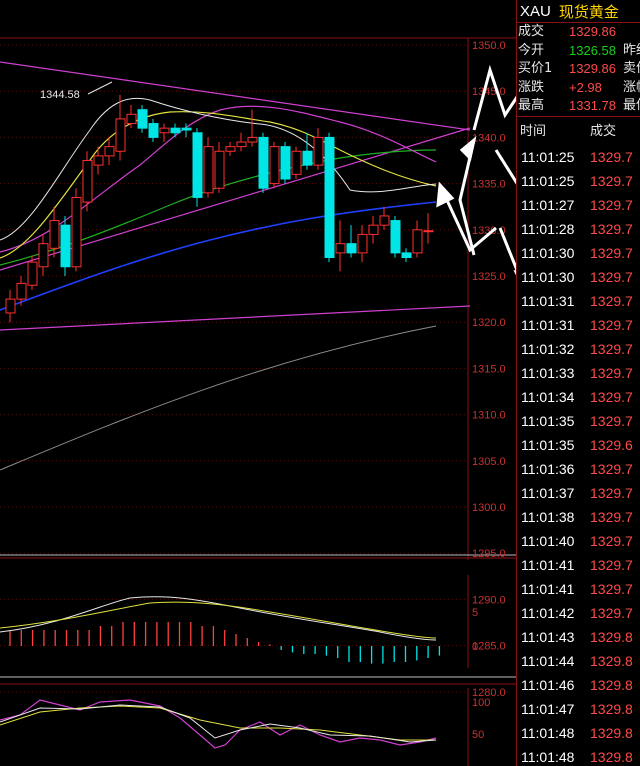  I want to click on price-tick-label: 1310.0, so click(489, 416).